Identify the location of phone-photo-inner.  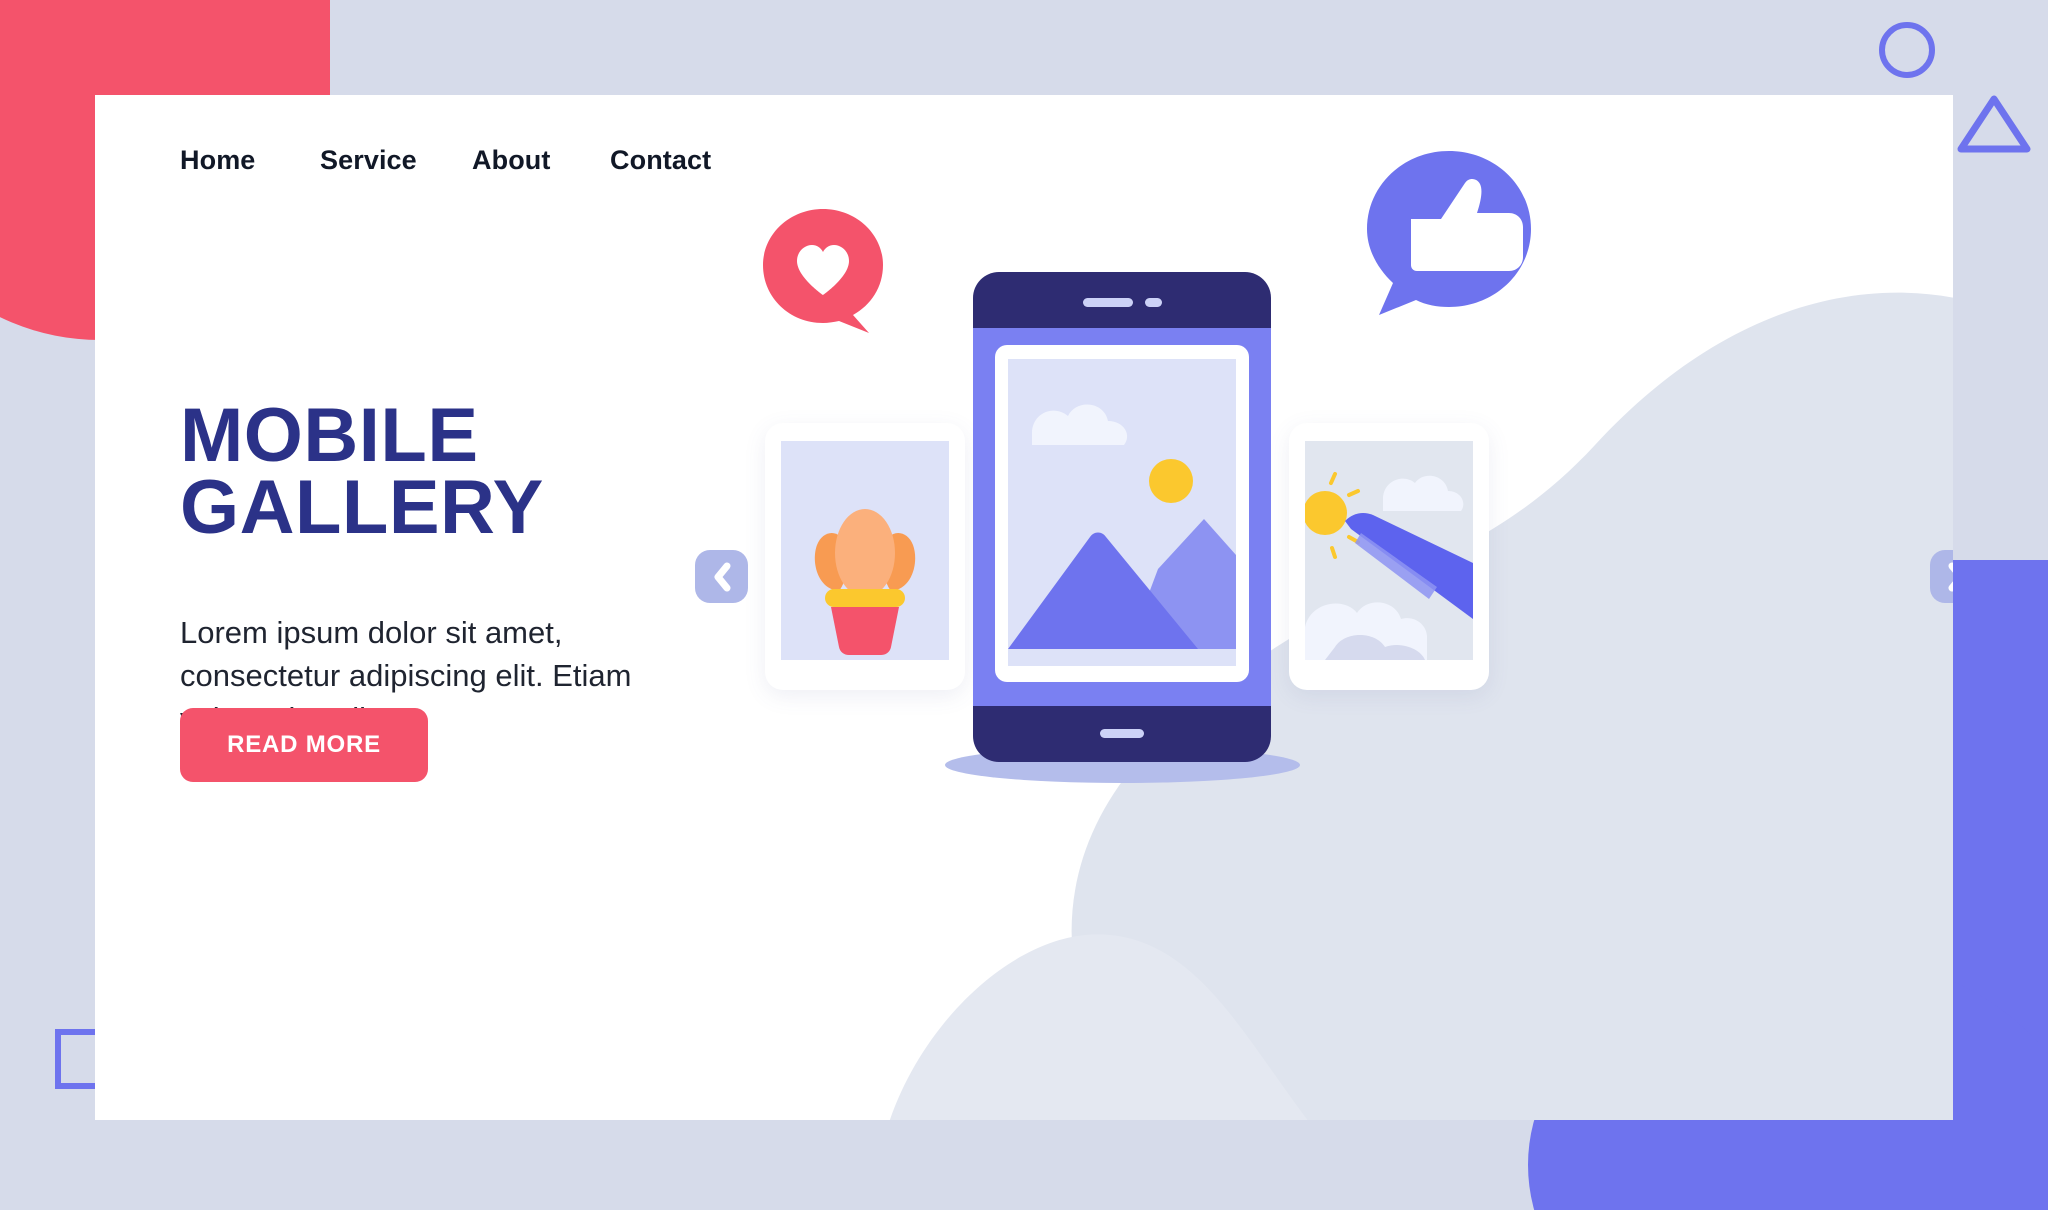
(1122, 512).